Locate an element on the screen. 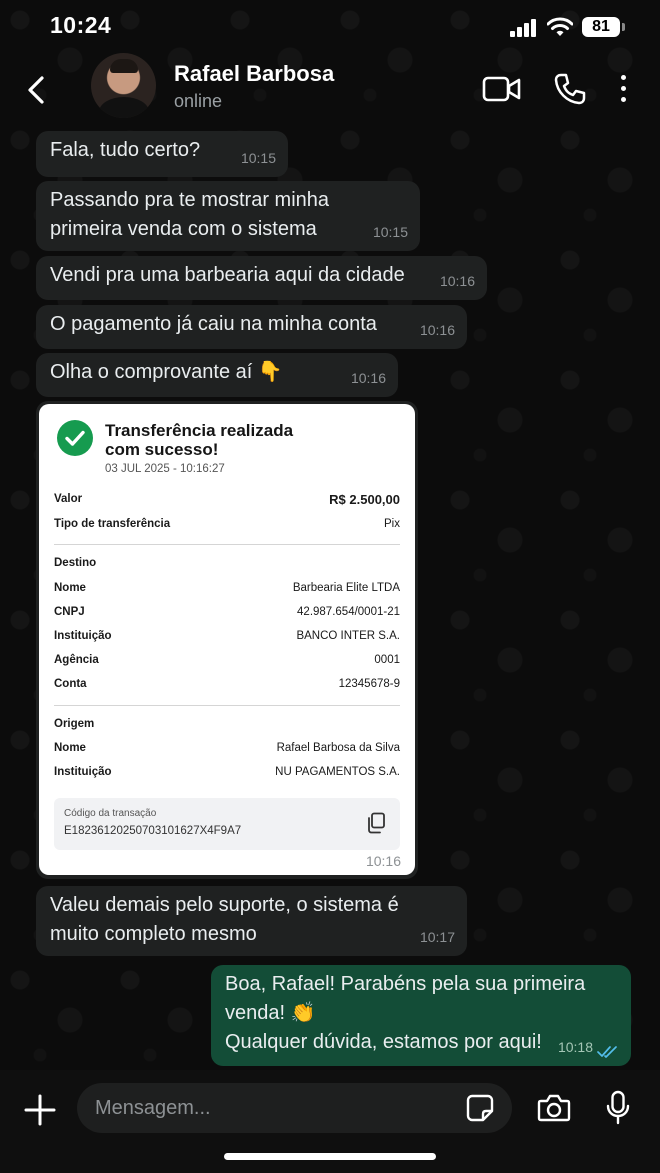  row-value: BANCO INTER S.A. is located at coordinates (348, 636).